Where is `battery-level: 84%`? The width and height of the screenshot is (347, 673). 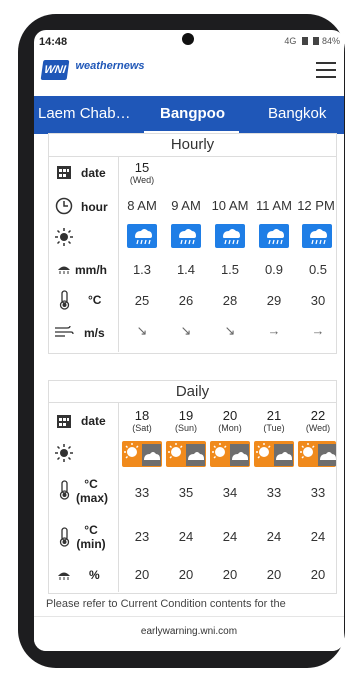 battery-level: 84% is located at coordinates (330, 41).